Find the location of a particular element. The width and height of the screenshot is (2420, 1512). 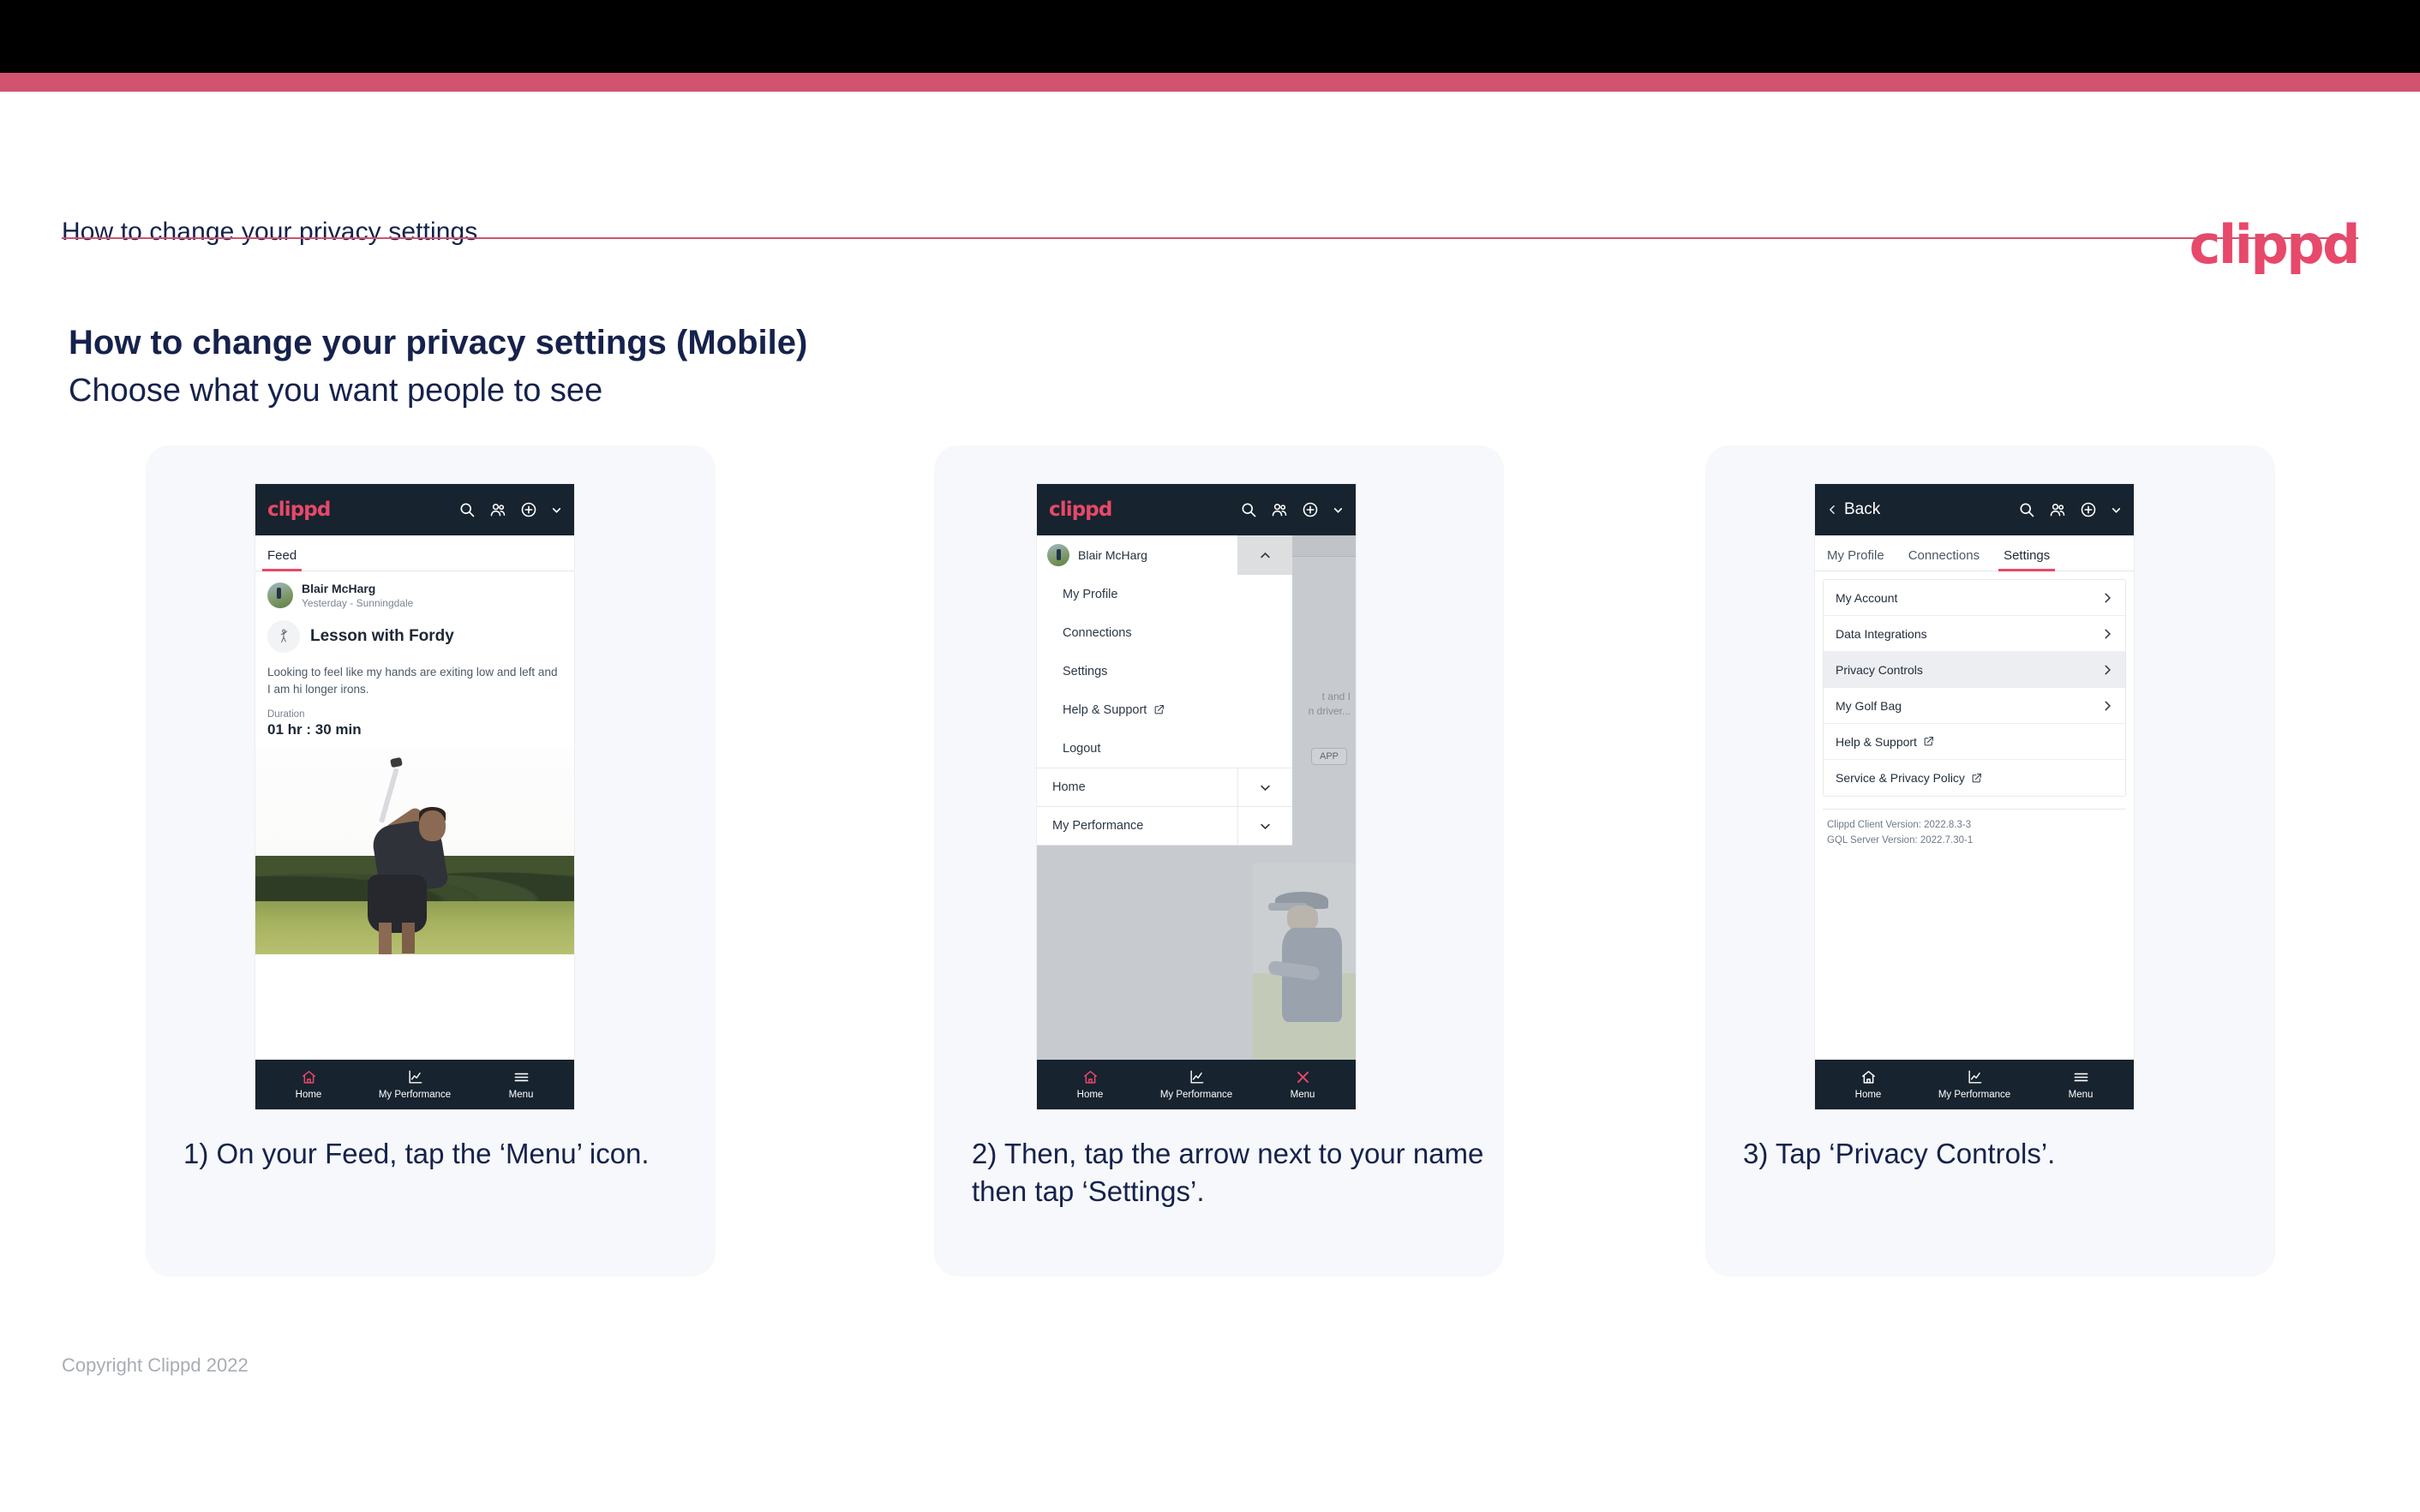

chevron-right-icon is located at coordinates (2107, 670).